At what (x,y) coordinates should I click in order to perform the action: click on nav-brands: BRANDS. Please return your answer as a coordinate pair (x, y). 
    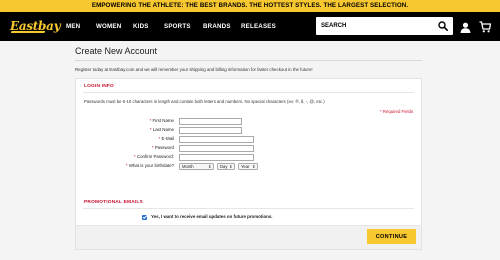
    Looking at the image, I should click on (217, 26).